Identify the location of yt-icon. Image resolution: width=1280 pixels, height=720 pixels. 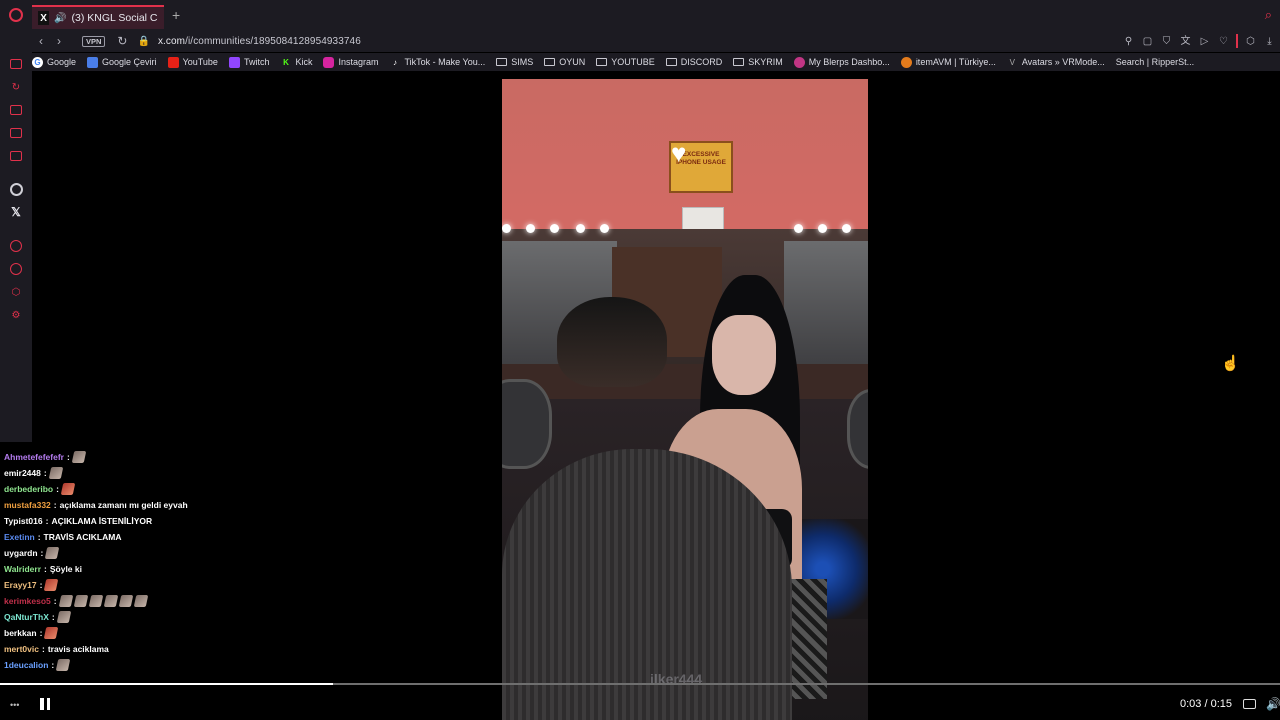
(173, 62).